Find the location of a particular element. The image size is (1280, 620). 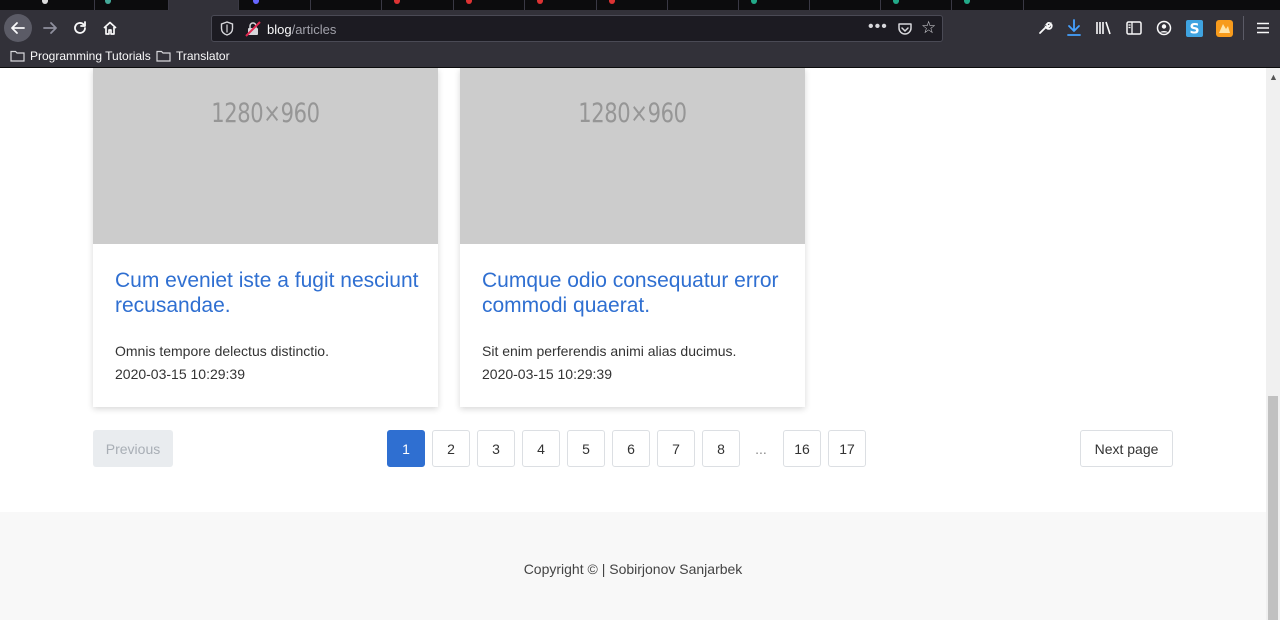

next-page-button: Next page is located at coordinates (1126, 448).